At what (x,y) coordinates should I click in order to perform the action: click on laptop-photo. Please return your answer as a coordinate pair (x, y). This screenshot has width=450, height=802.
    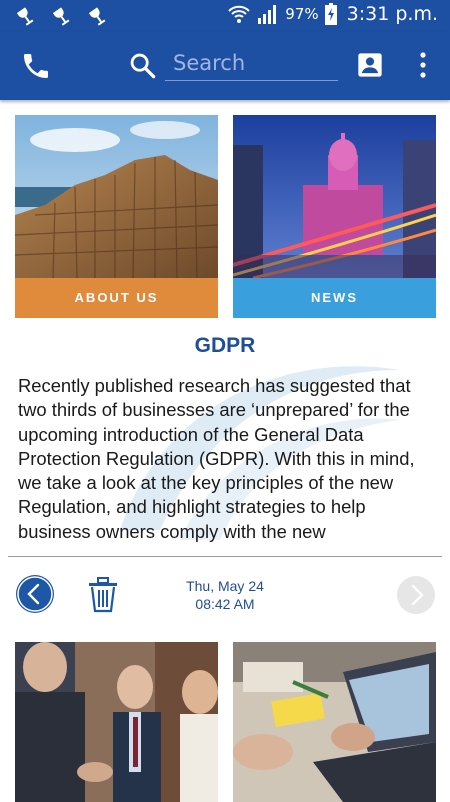
    Looking at the image, I should click on (334, 722).